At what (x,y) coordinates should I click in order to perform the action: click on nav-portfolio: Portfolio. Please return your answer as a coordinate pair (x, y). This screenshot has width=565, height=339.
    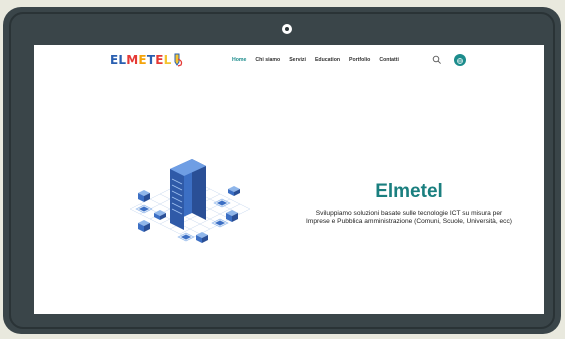
    Looking at the image, I should click on (359, 60).